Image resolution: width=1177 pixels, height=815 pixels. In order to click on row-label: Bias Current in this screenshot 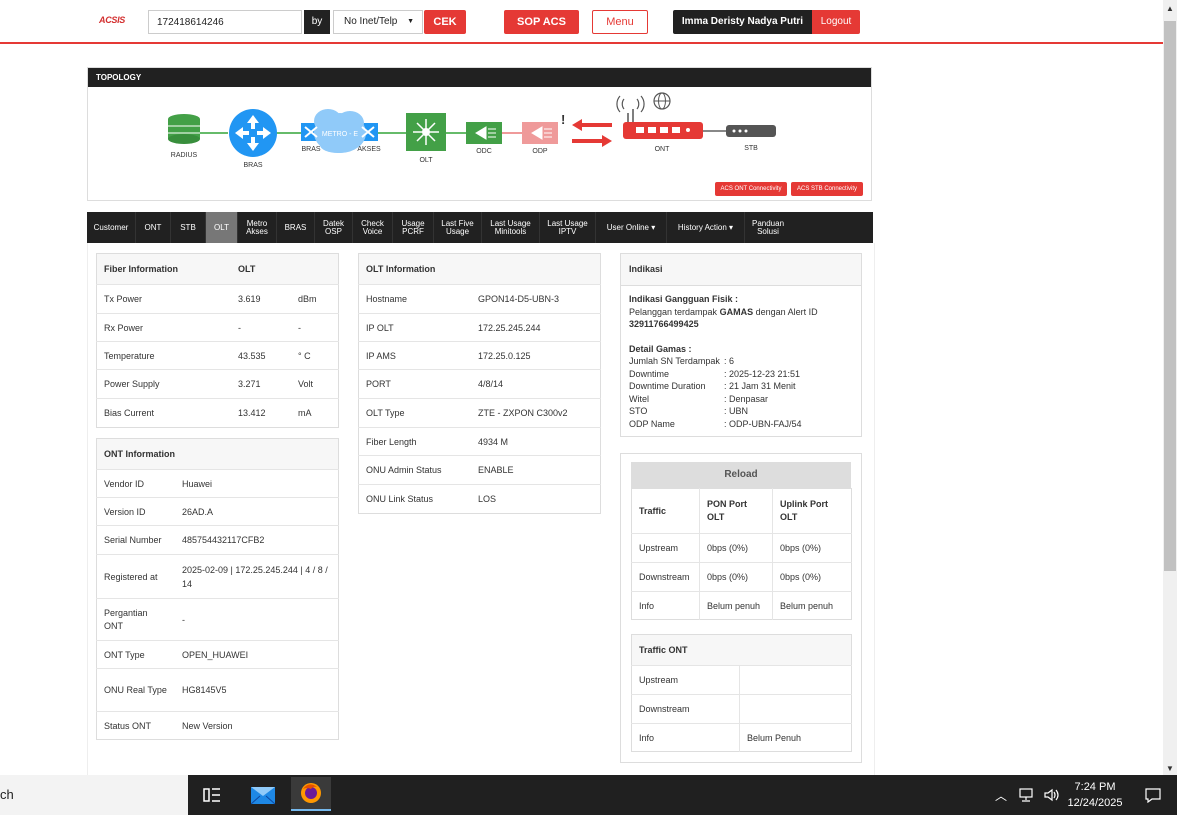, I will do `click(163, 413)`.